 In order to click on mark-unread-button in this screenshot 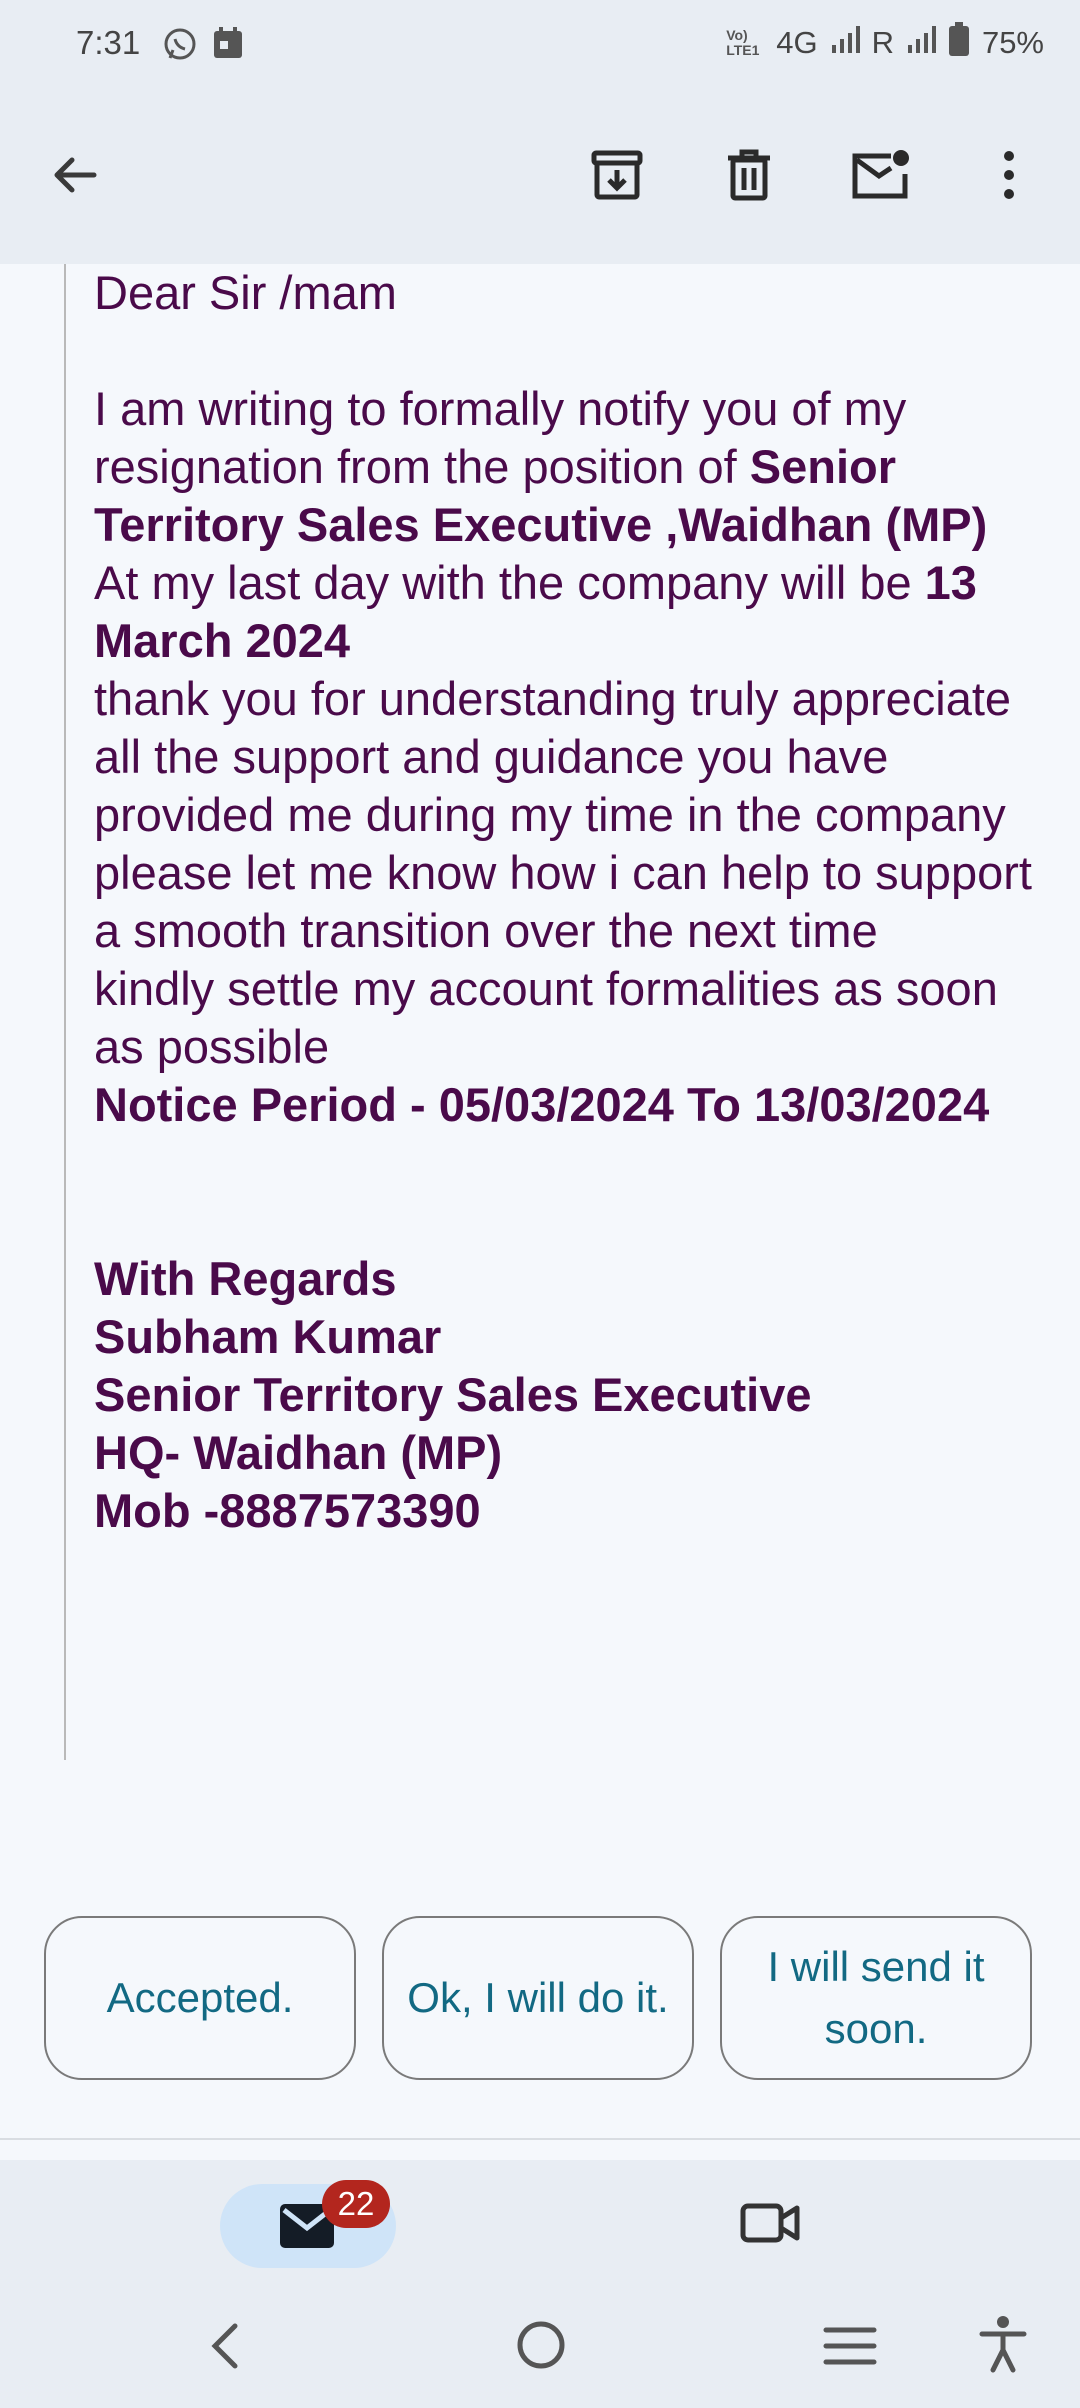, I will do `click(881, 175)`.